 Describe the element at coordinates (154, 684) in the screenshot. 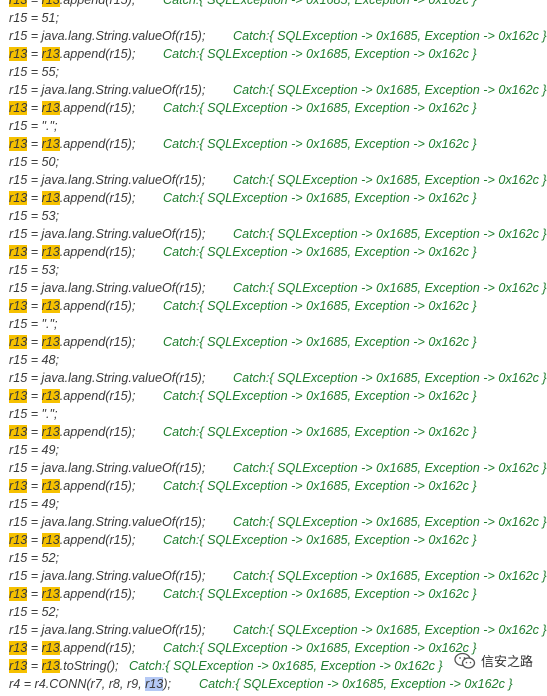

I see `selected-token: r13` at that location.